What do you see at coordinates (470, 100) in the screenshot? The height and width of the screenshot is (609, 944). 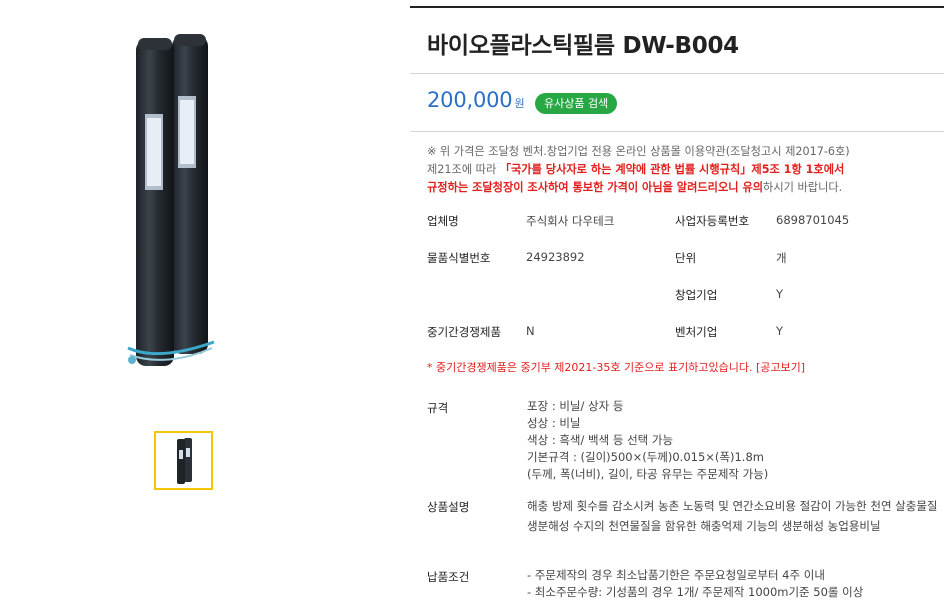 I see `price-value: 200,000` at bounding box center [470, 100].